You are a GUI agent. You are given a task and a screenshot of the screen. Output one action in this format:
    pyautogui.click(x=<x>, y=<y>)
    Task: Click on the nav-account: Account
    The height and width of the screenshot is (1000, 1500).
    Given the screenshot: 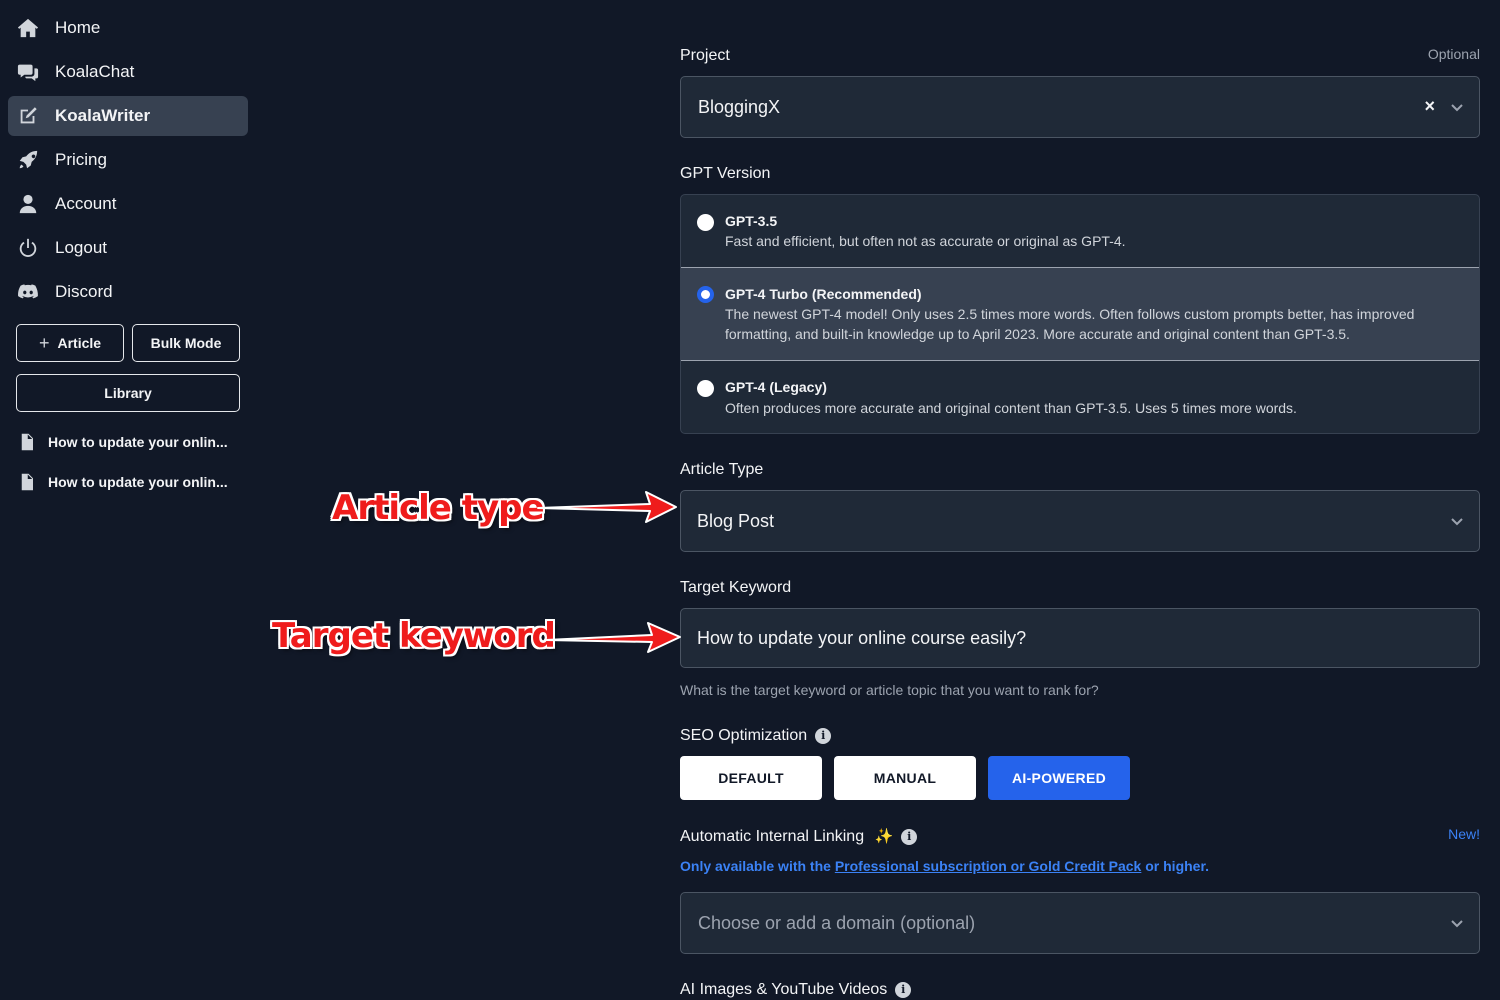 What is the action you would take?
    pyautogui.click(x=128, y=204)
    